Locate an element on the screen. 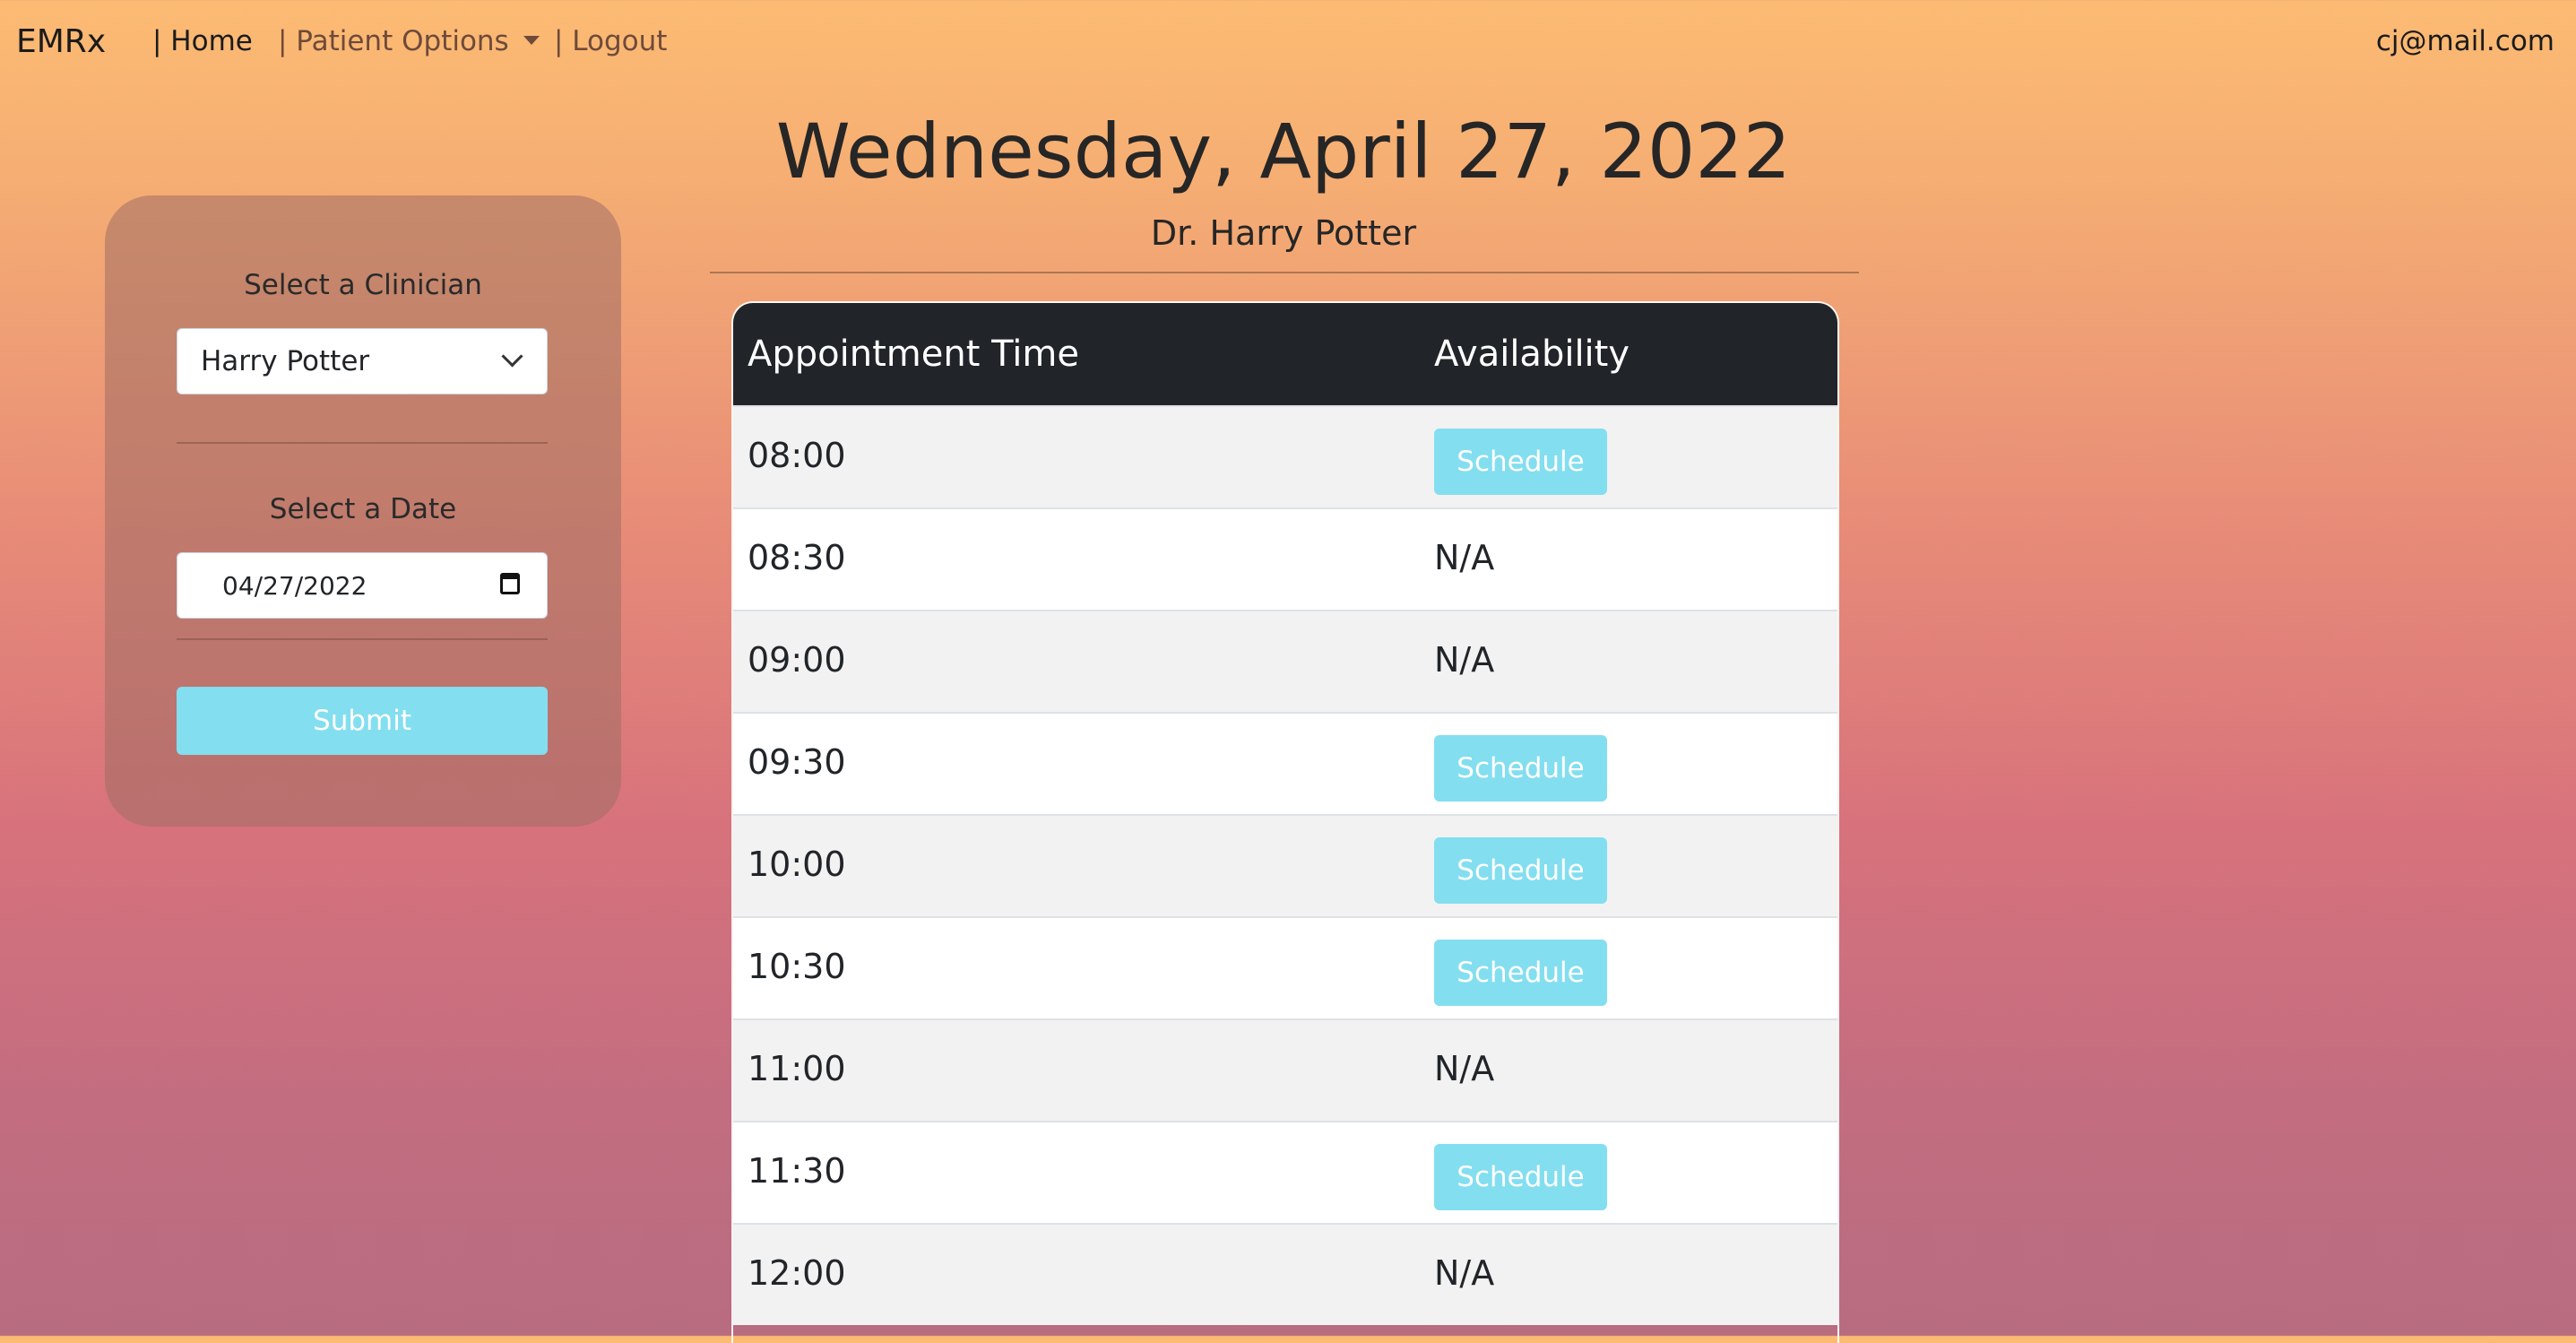 Image resolution: width=2576 pixels, height=1343 pixels. nav-home-link: | Home is located at coordinates (202, 41).